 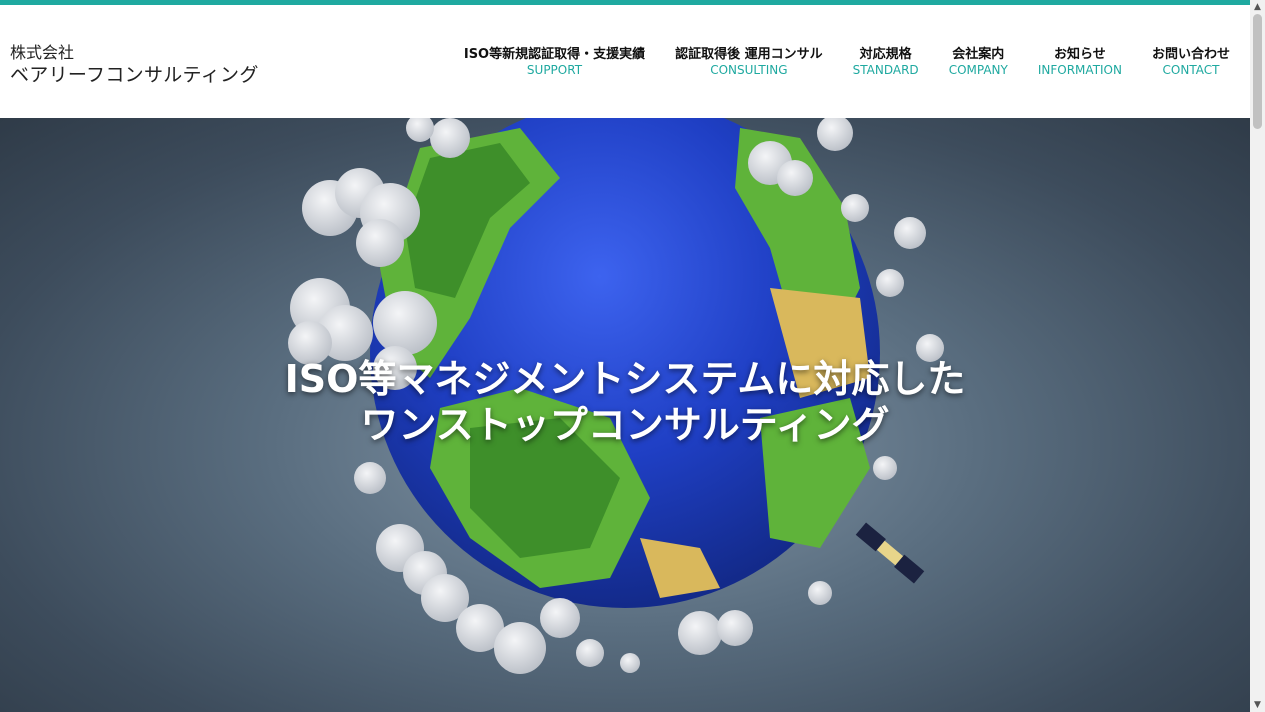 What do you see at coordinates (625, 425) in the screenshot?
I see `hero-headline-line2: ワンストップコンサルティング` at bounding box center [625, 425].